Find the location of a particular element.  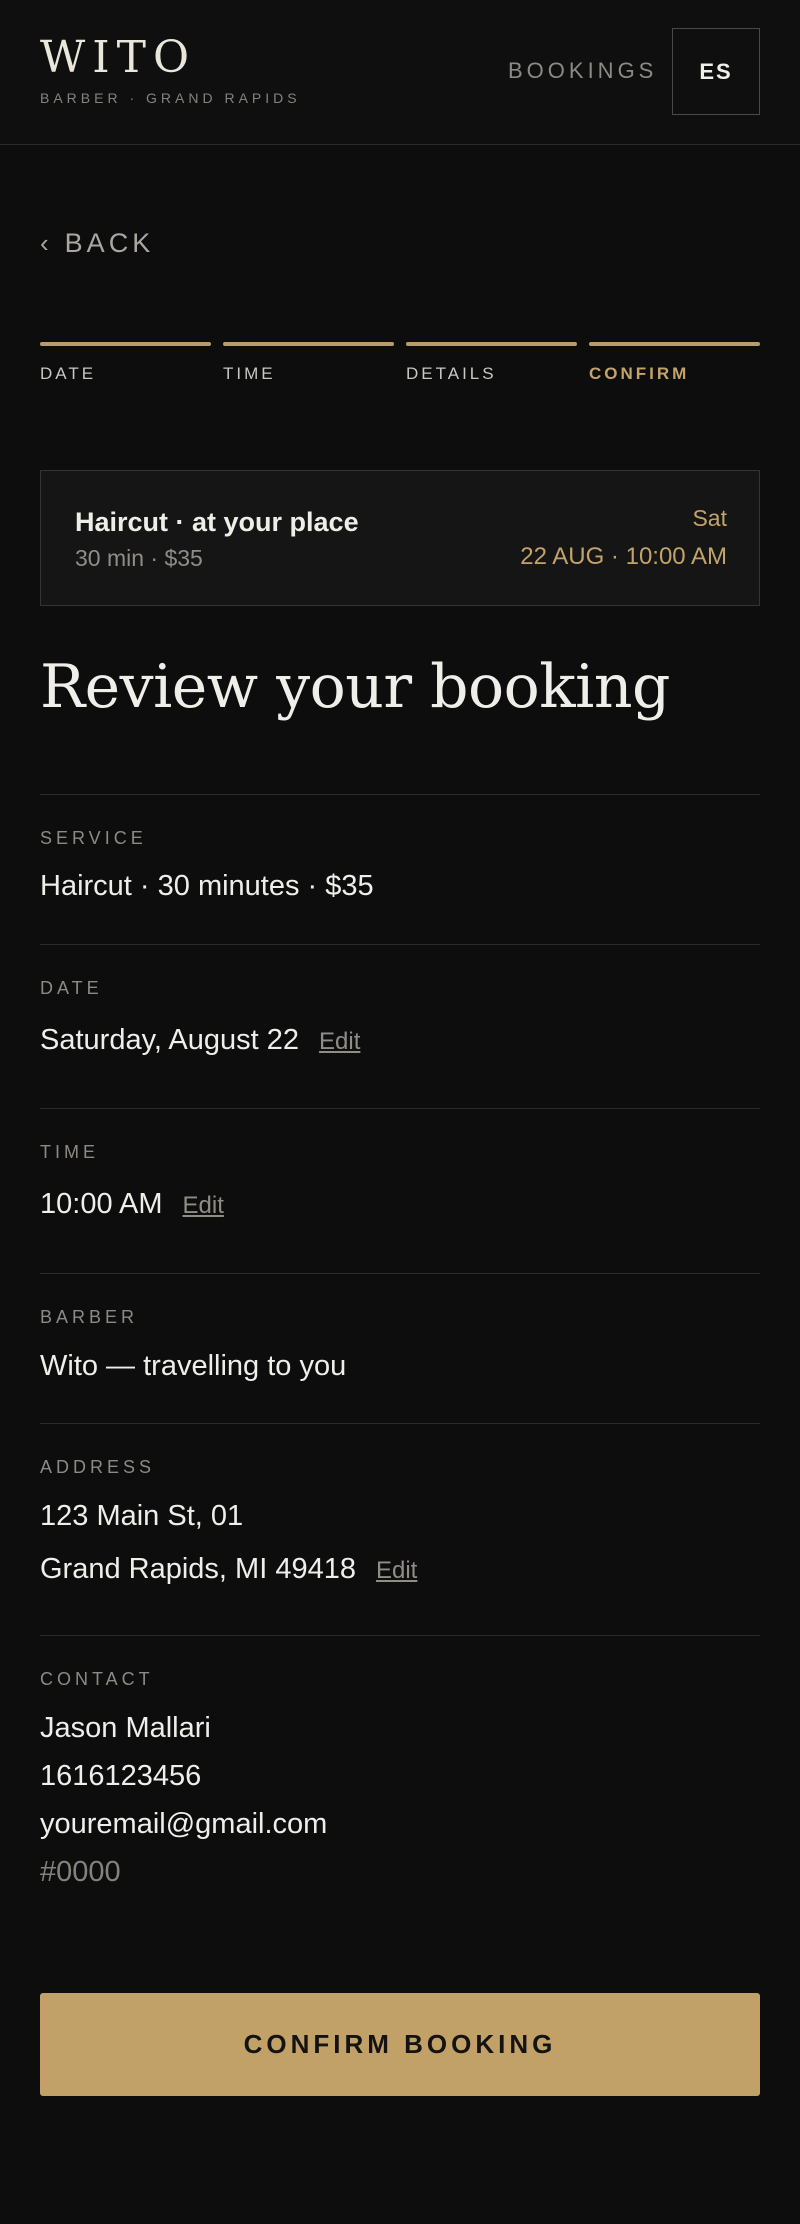

edit-date-link: Edit is located at coordinates (339, 1041).